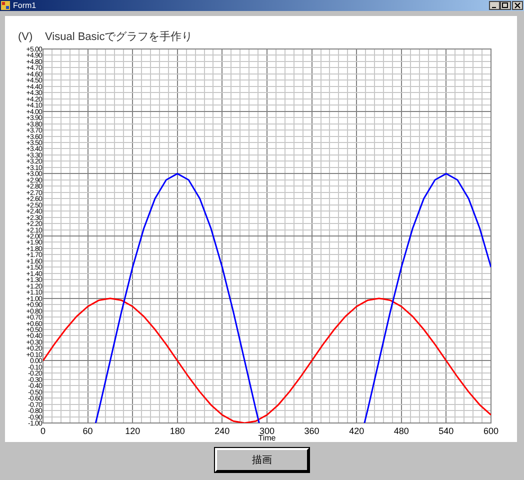 This screenshot has width=524, height=480. Describe the element at coordinates (25, 37) in the screenshot. I see `axis-title: (V)` at that location.